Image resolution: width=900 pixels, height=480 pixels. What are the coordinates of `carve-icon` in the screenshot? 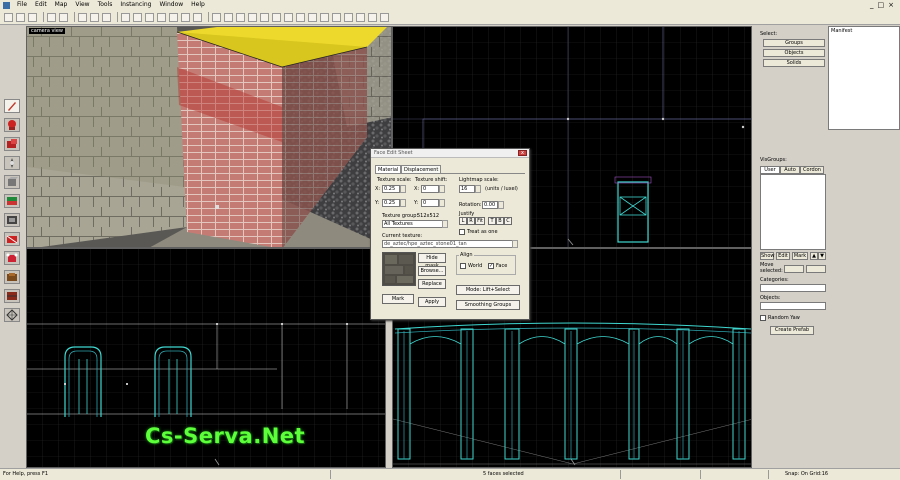 It's located at (264, 17).